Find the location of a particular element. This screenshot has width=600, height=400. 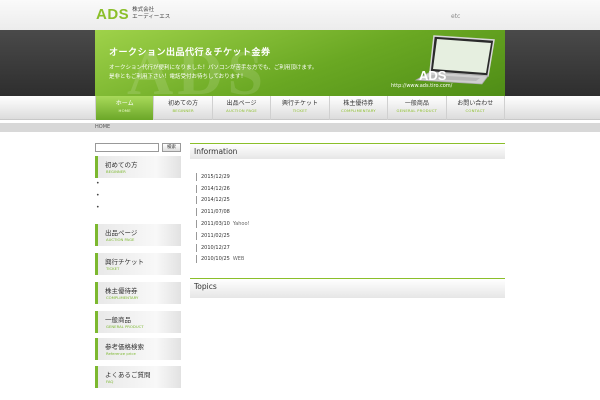

etc-link: etc is located at coordinates (455, 16).